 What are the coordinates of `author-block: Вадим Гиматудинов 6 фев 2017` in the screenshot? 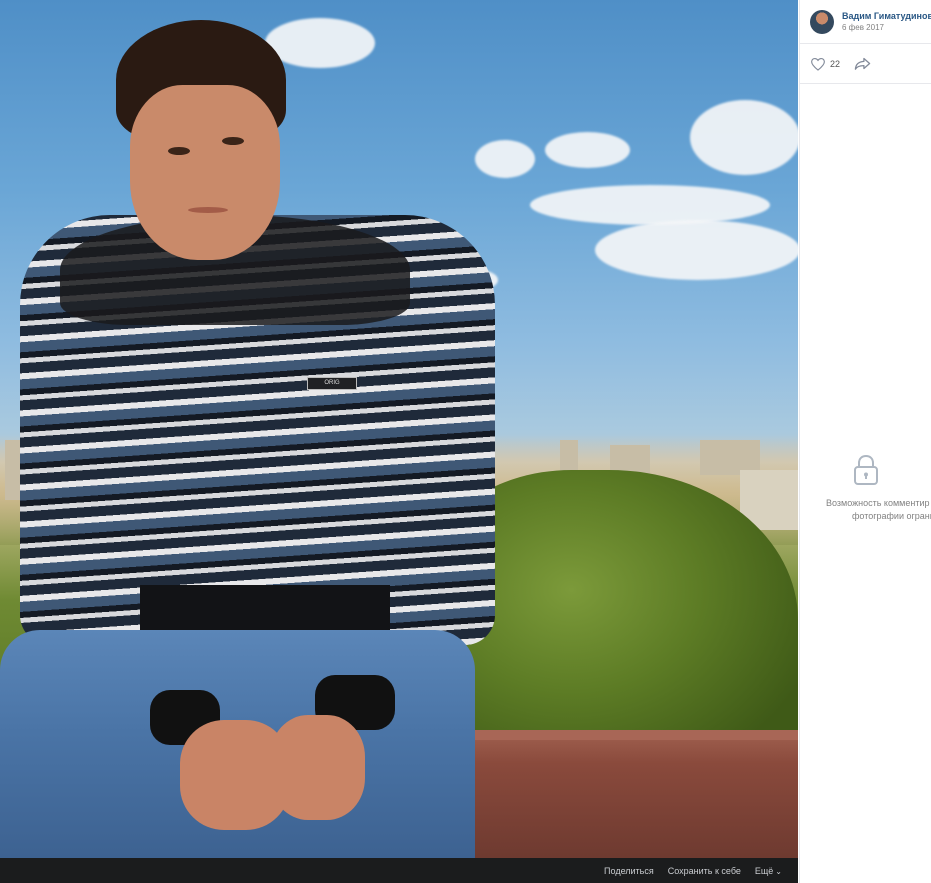 It's located at (865, 22).